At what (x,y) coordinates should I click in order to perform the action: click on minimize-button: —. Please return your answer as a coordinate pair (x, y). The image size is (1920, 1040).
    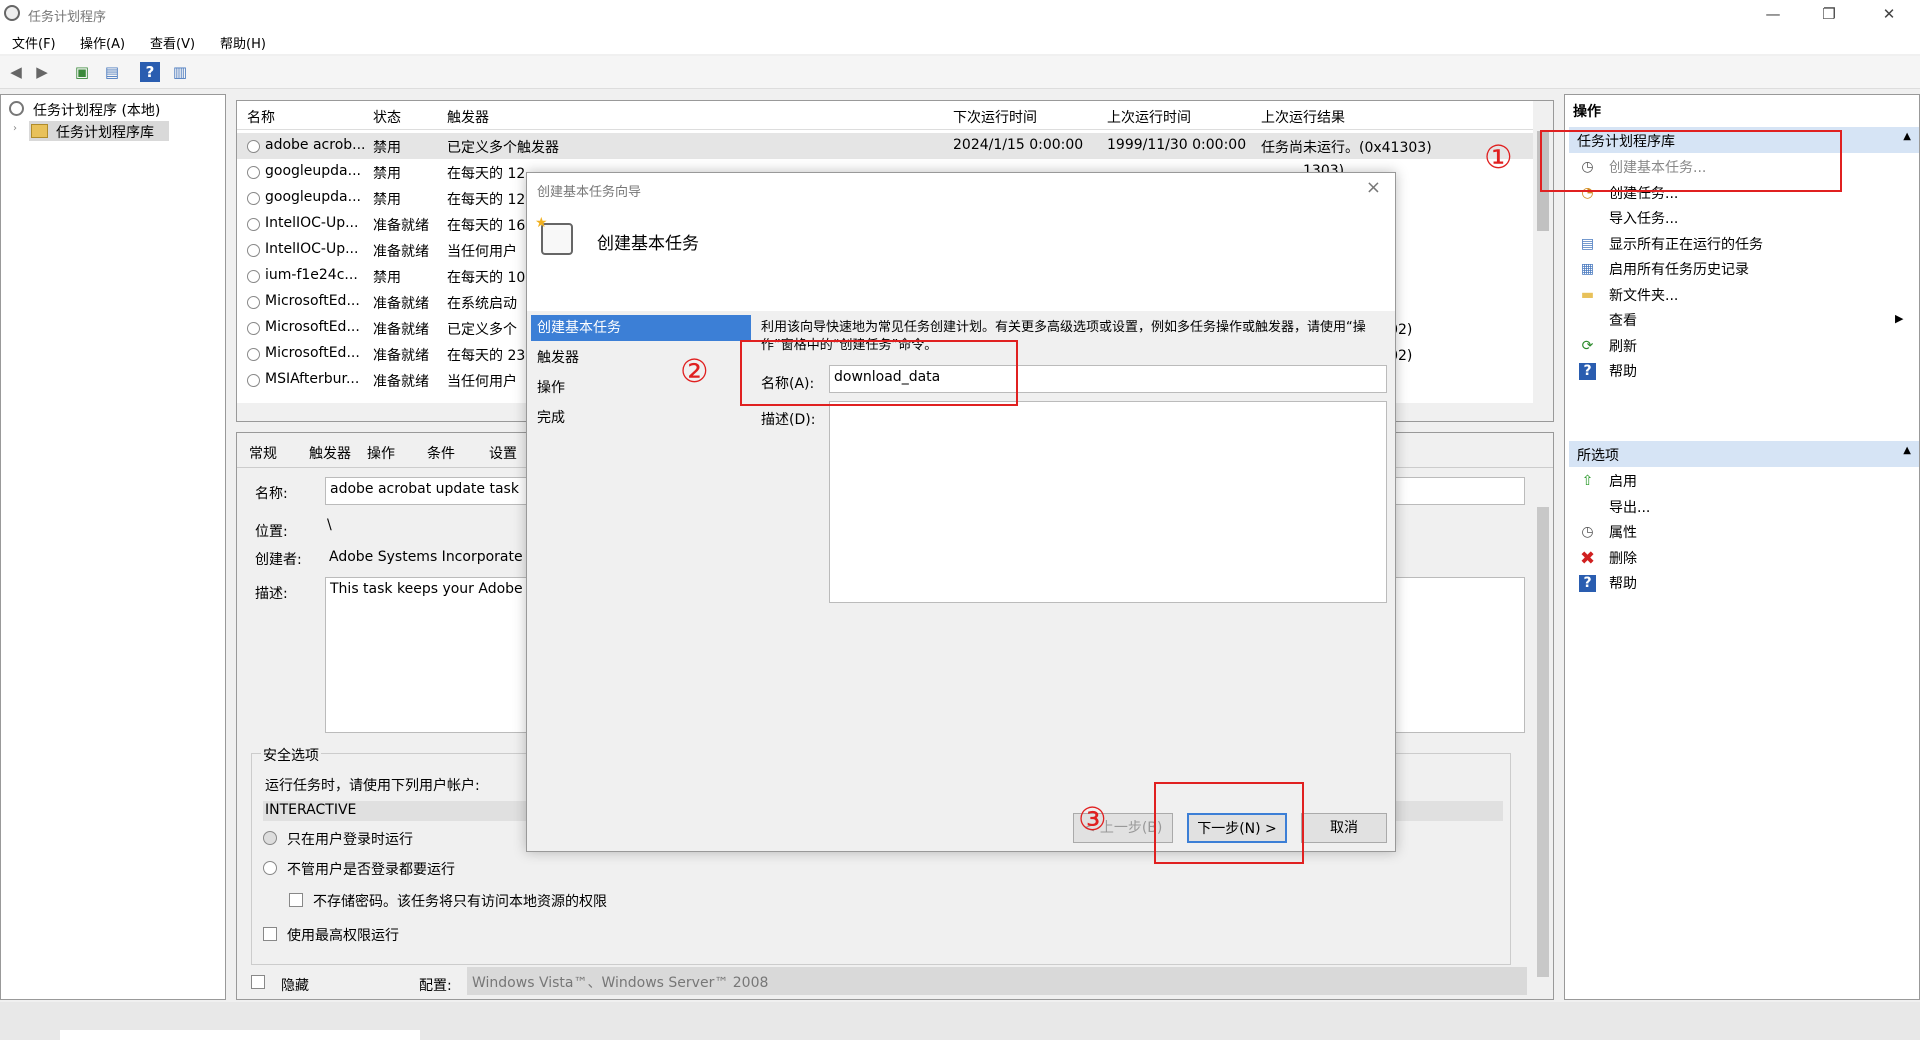
    Looking at the image, I should click on (1773, 14).